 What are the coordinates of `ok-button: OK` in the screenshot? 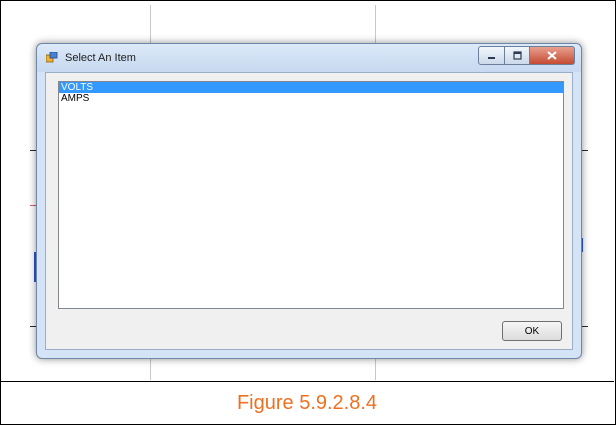 It's located at (532, 331).